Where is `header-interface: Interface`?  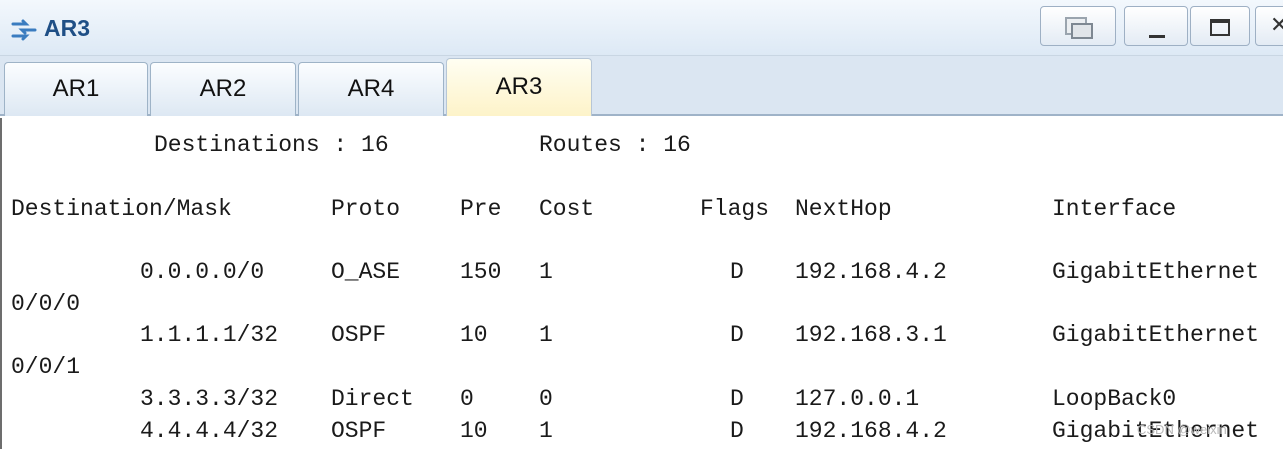 header-interface: Interface is located at coordinates (1114, 209).